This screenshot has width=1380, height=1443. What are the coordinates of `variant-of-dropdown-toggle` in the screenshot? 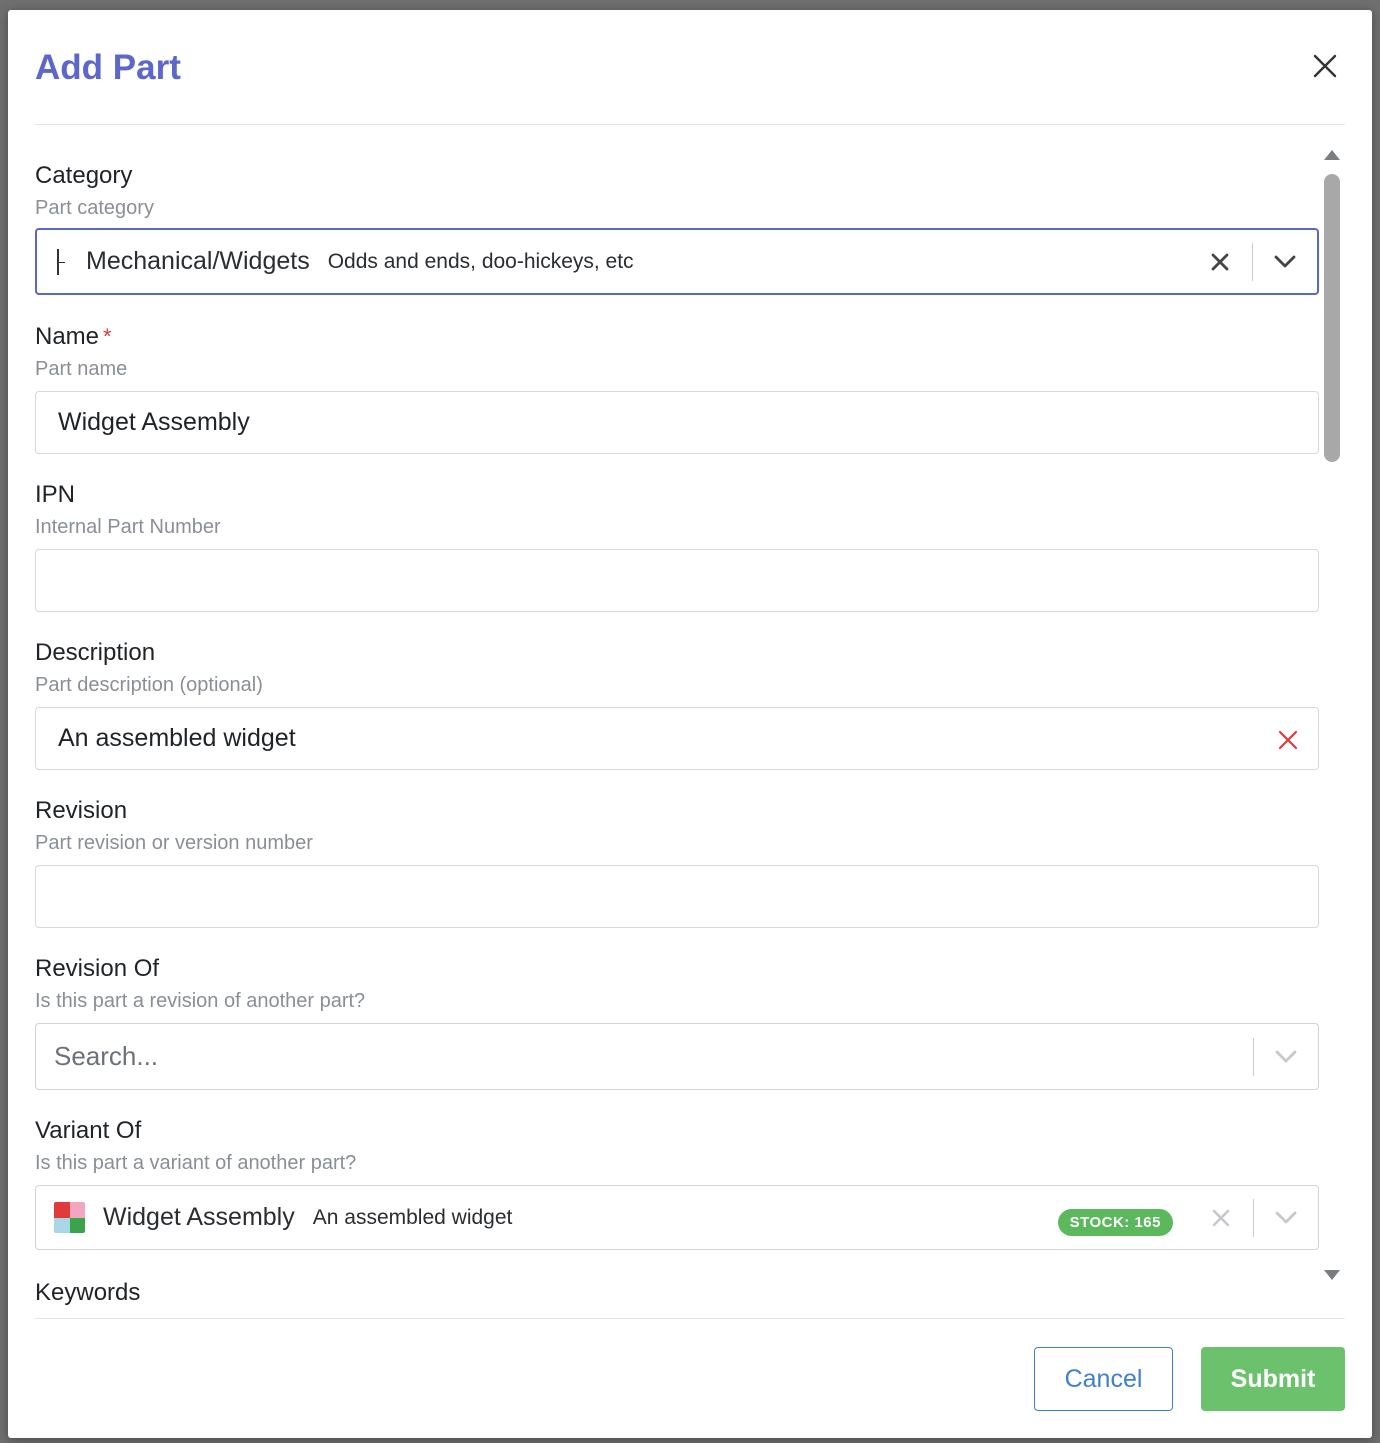 It's located at (1286, 1217).